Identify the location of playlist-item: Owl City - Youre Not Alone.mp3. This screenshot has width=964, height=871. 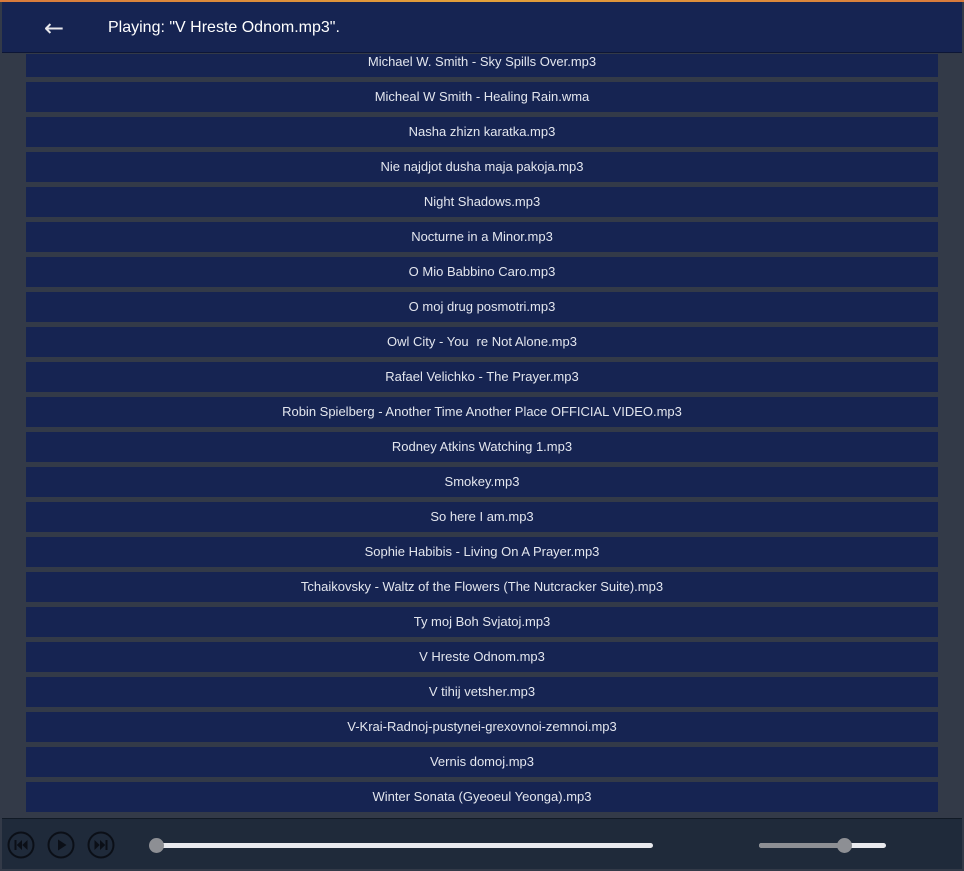
(482, 342).